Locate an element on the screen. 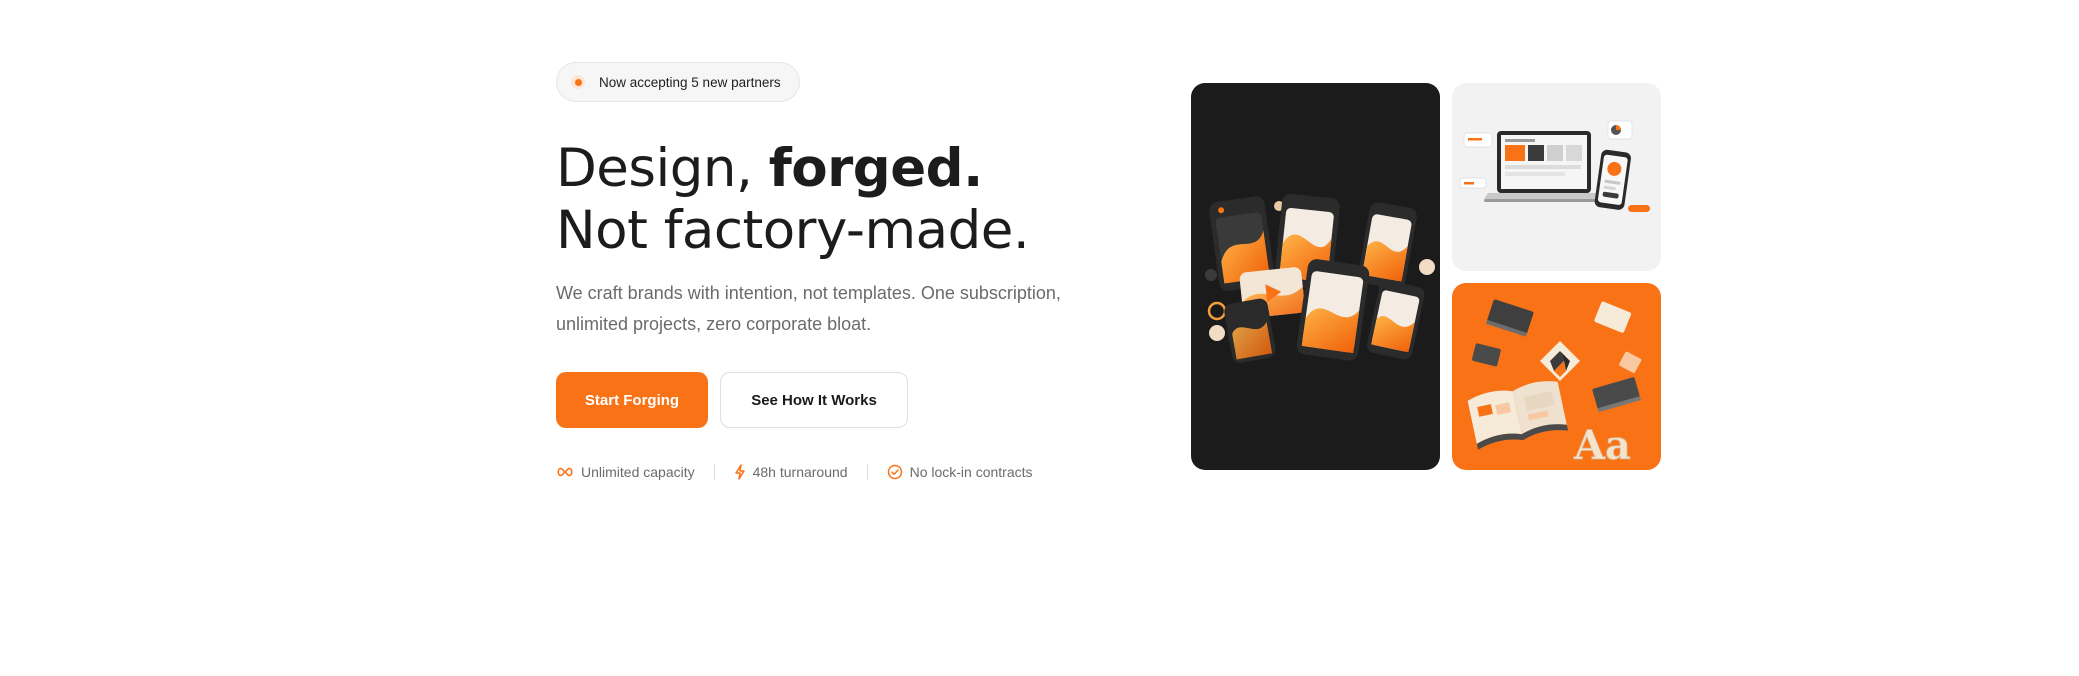 Image resolution: width=2079 pixels, height=676 pixels. see-how-it-works-button: See How It Works is located at coordinates (814, 400).